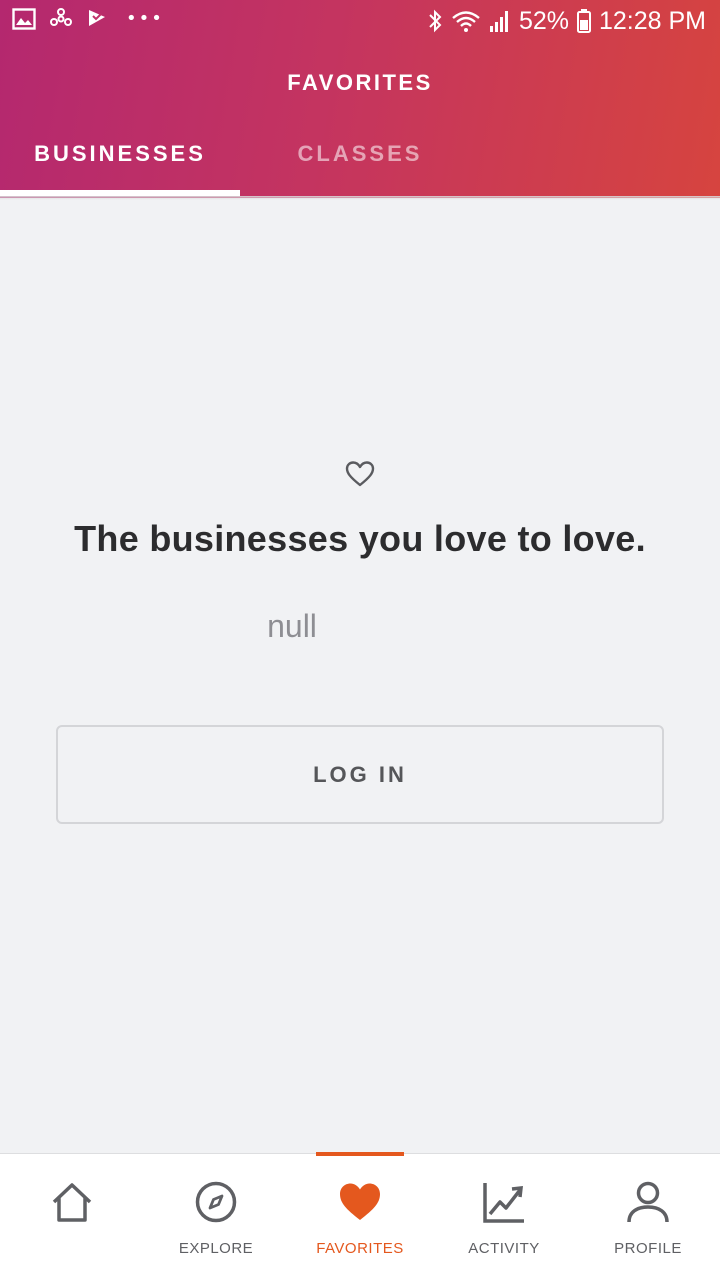  I want to click on page-title: FAVORITES, so click(360, 82).